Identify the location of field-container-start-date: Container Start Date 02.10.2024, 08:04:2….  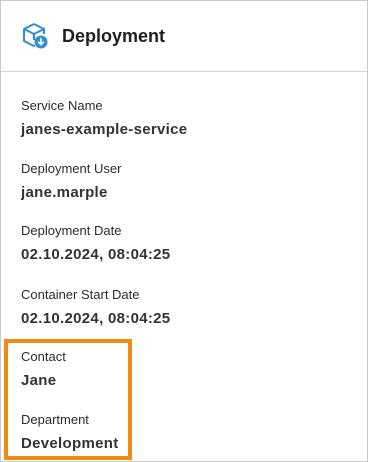
(95, 307).